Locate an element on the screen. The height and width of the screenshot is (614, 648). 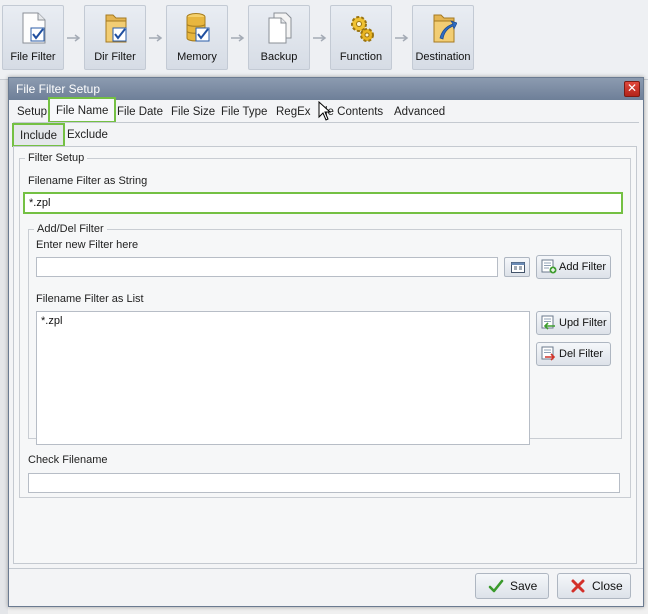
tab-regex: RegEx is located at coordinates (293, 112).